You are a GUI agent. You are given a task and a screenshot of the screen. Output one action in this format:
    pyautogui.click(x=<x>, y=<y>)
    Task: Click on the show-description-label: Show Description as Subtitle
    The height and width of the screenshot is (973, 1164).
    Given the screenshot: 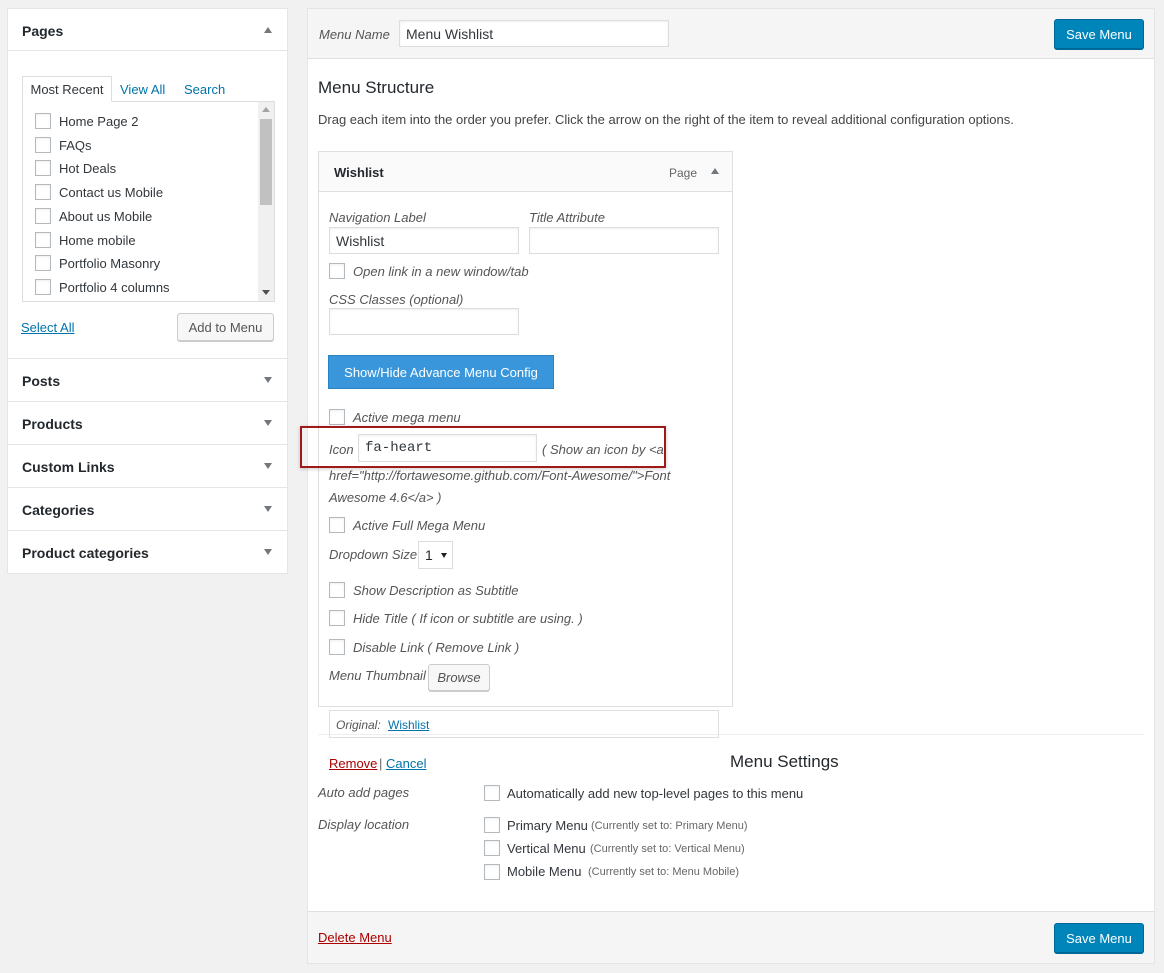 What is the action you would take?
    pyautogui.click(x=436, y=590)
    